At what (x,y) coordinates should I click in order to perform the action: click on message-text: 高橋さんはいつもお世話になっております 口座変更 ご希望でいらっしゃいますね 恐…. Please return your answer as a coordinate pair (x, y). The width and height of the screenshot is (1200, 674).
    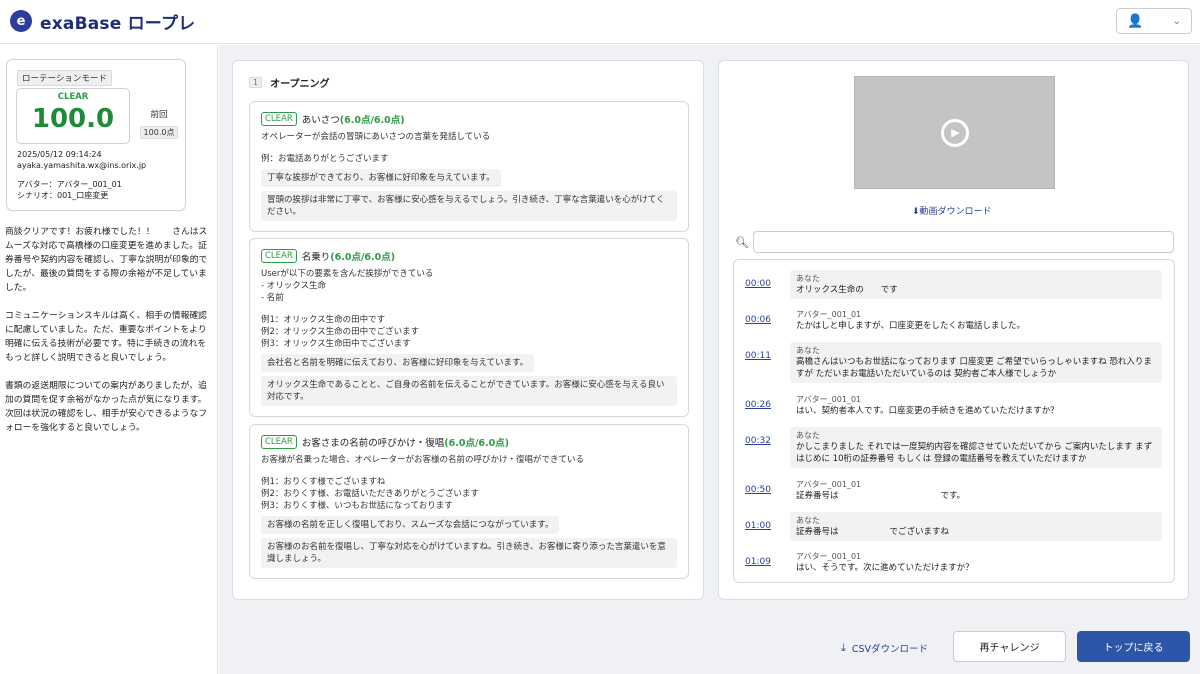
    Looking at the image, I should click on (974, 368).